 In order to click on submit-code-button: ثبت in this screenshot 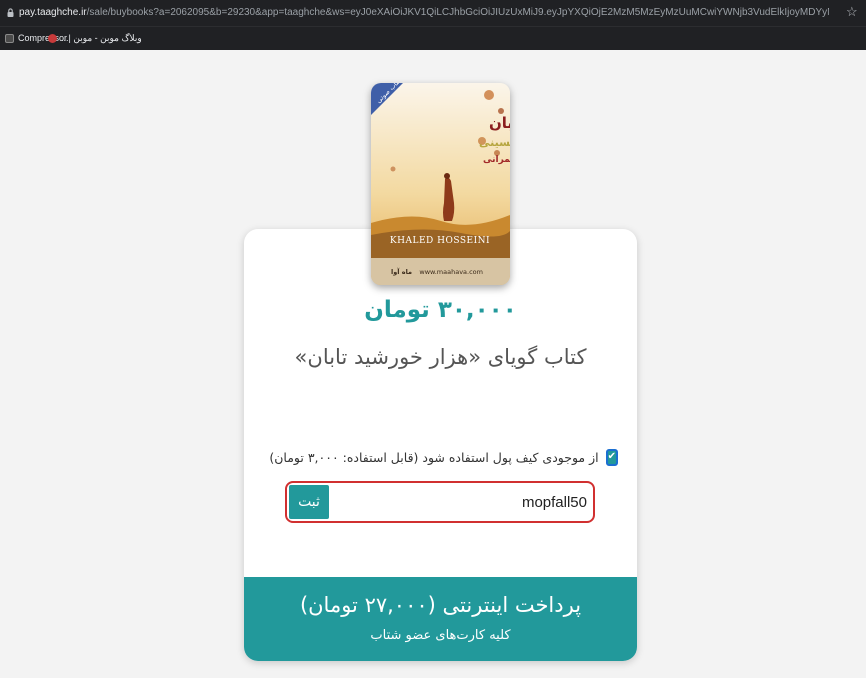, I will do `click(309, 502)`.